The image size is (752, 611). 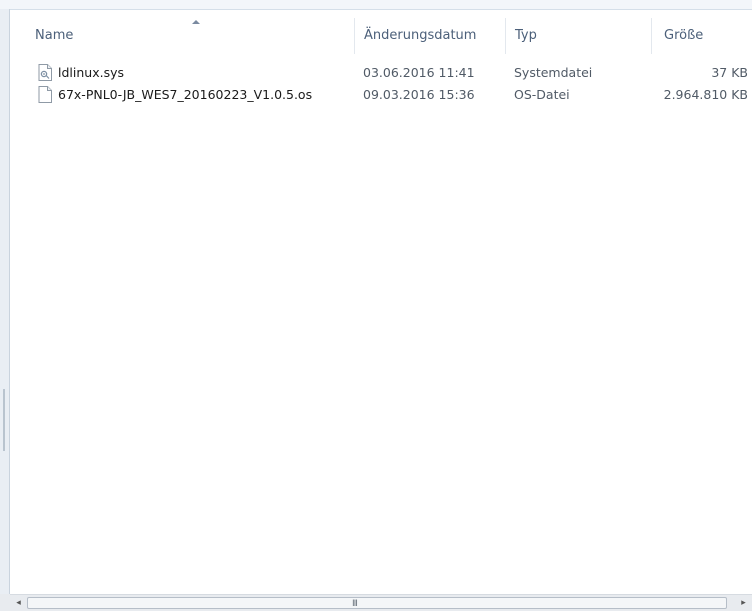 What do you see at coordinates (355, 604) in the screenshot?
I see `scrollbar-grip-icon: III` at bounding box center [355, 604].